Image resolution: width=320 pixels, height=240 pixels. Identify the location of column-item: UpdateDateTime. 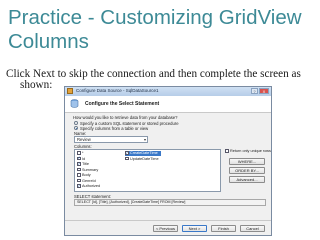
(142, 159).